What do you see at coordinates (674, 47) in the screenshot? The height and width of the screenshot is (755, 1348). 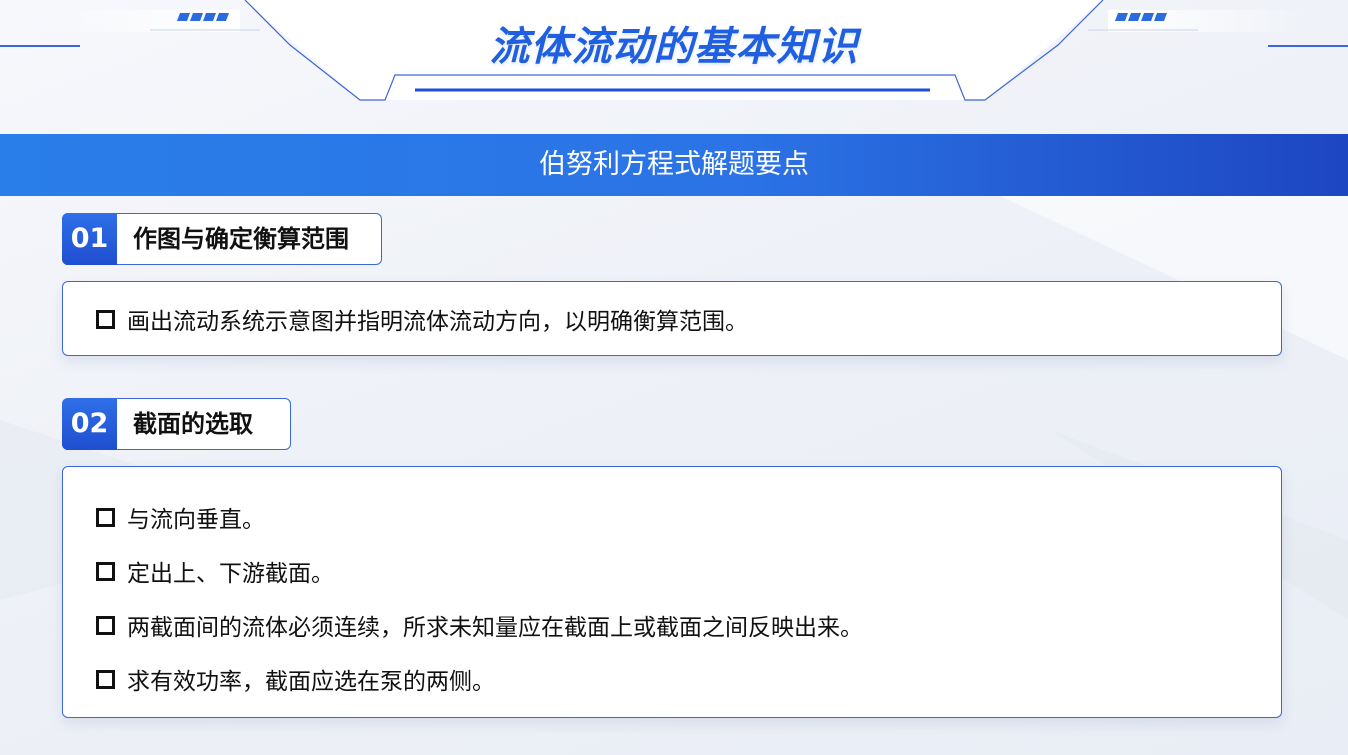 I see `page-title: 流体流动的基本知识` at bounding box center [674, 47].